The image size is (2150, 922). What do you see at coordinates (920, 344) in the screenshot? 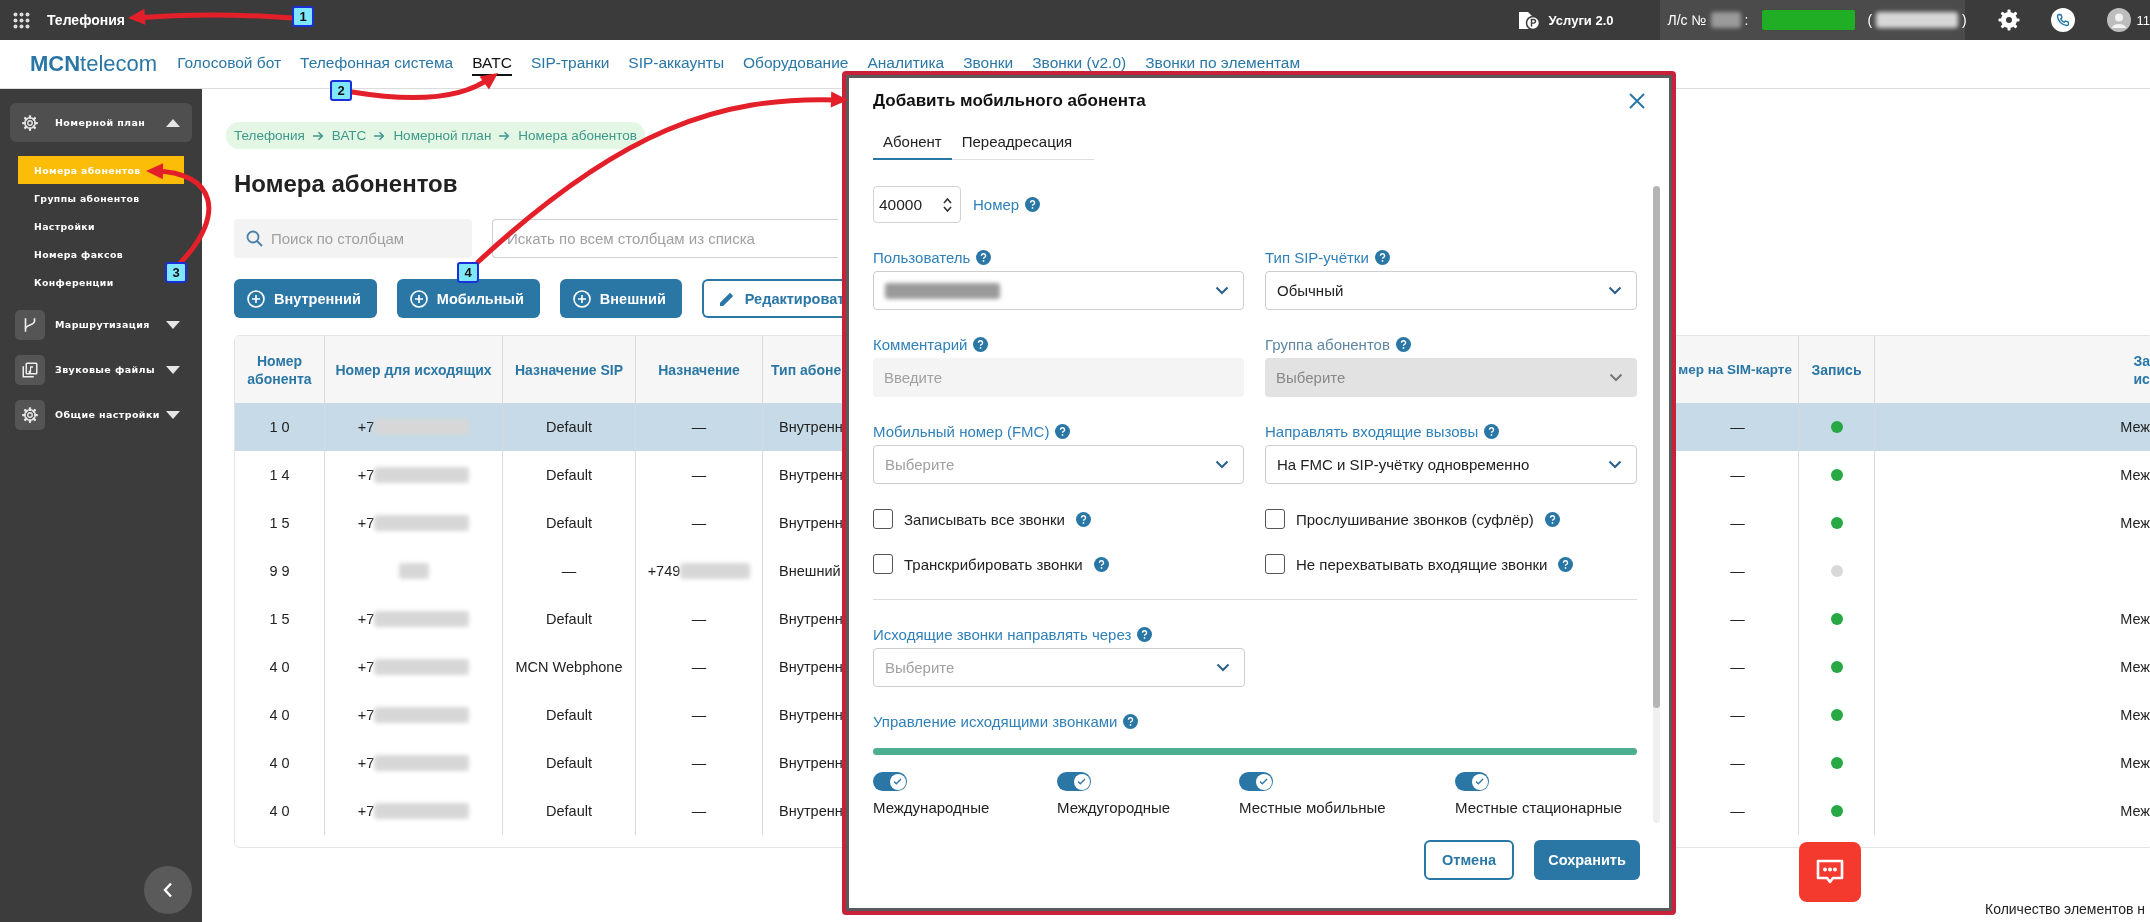
I see `field-label: Комментарий` at bounding box center [920, 344].